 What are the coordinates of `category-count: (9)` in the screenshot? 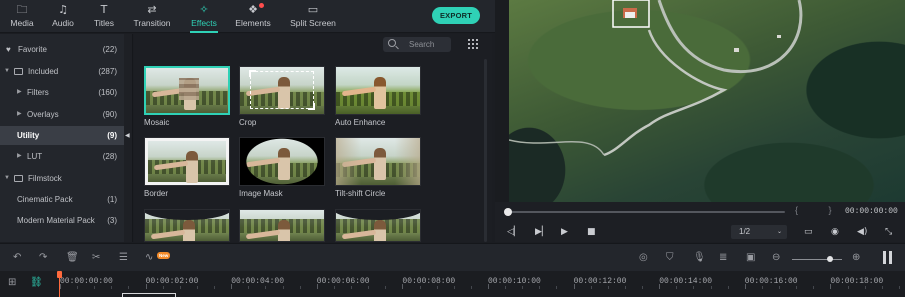 It's located at (112, 135).